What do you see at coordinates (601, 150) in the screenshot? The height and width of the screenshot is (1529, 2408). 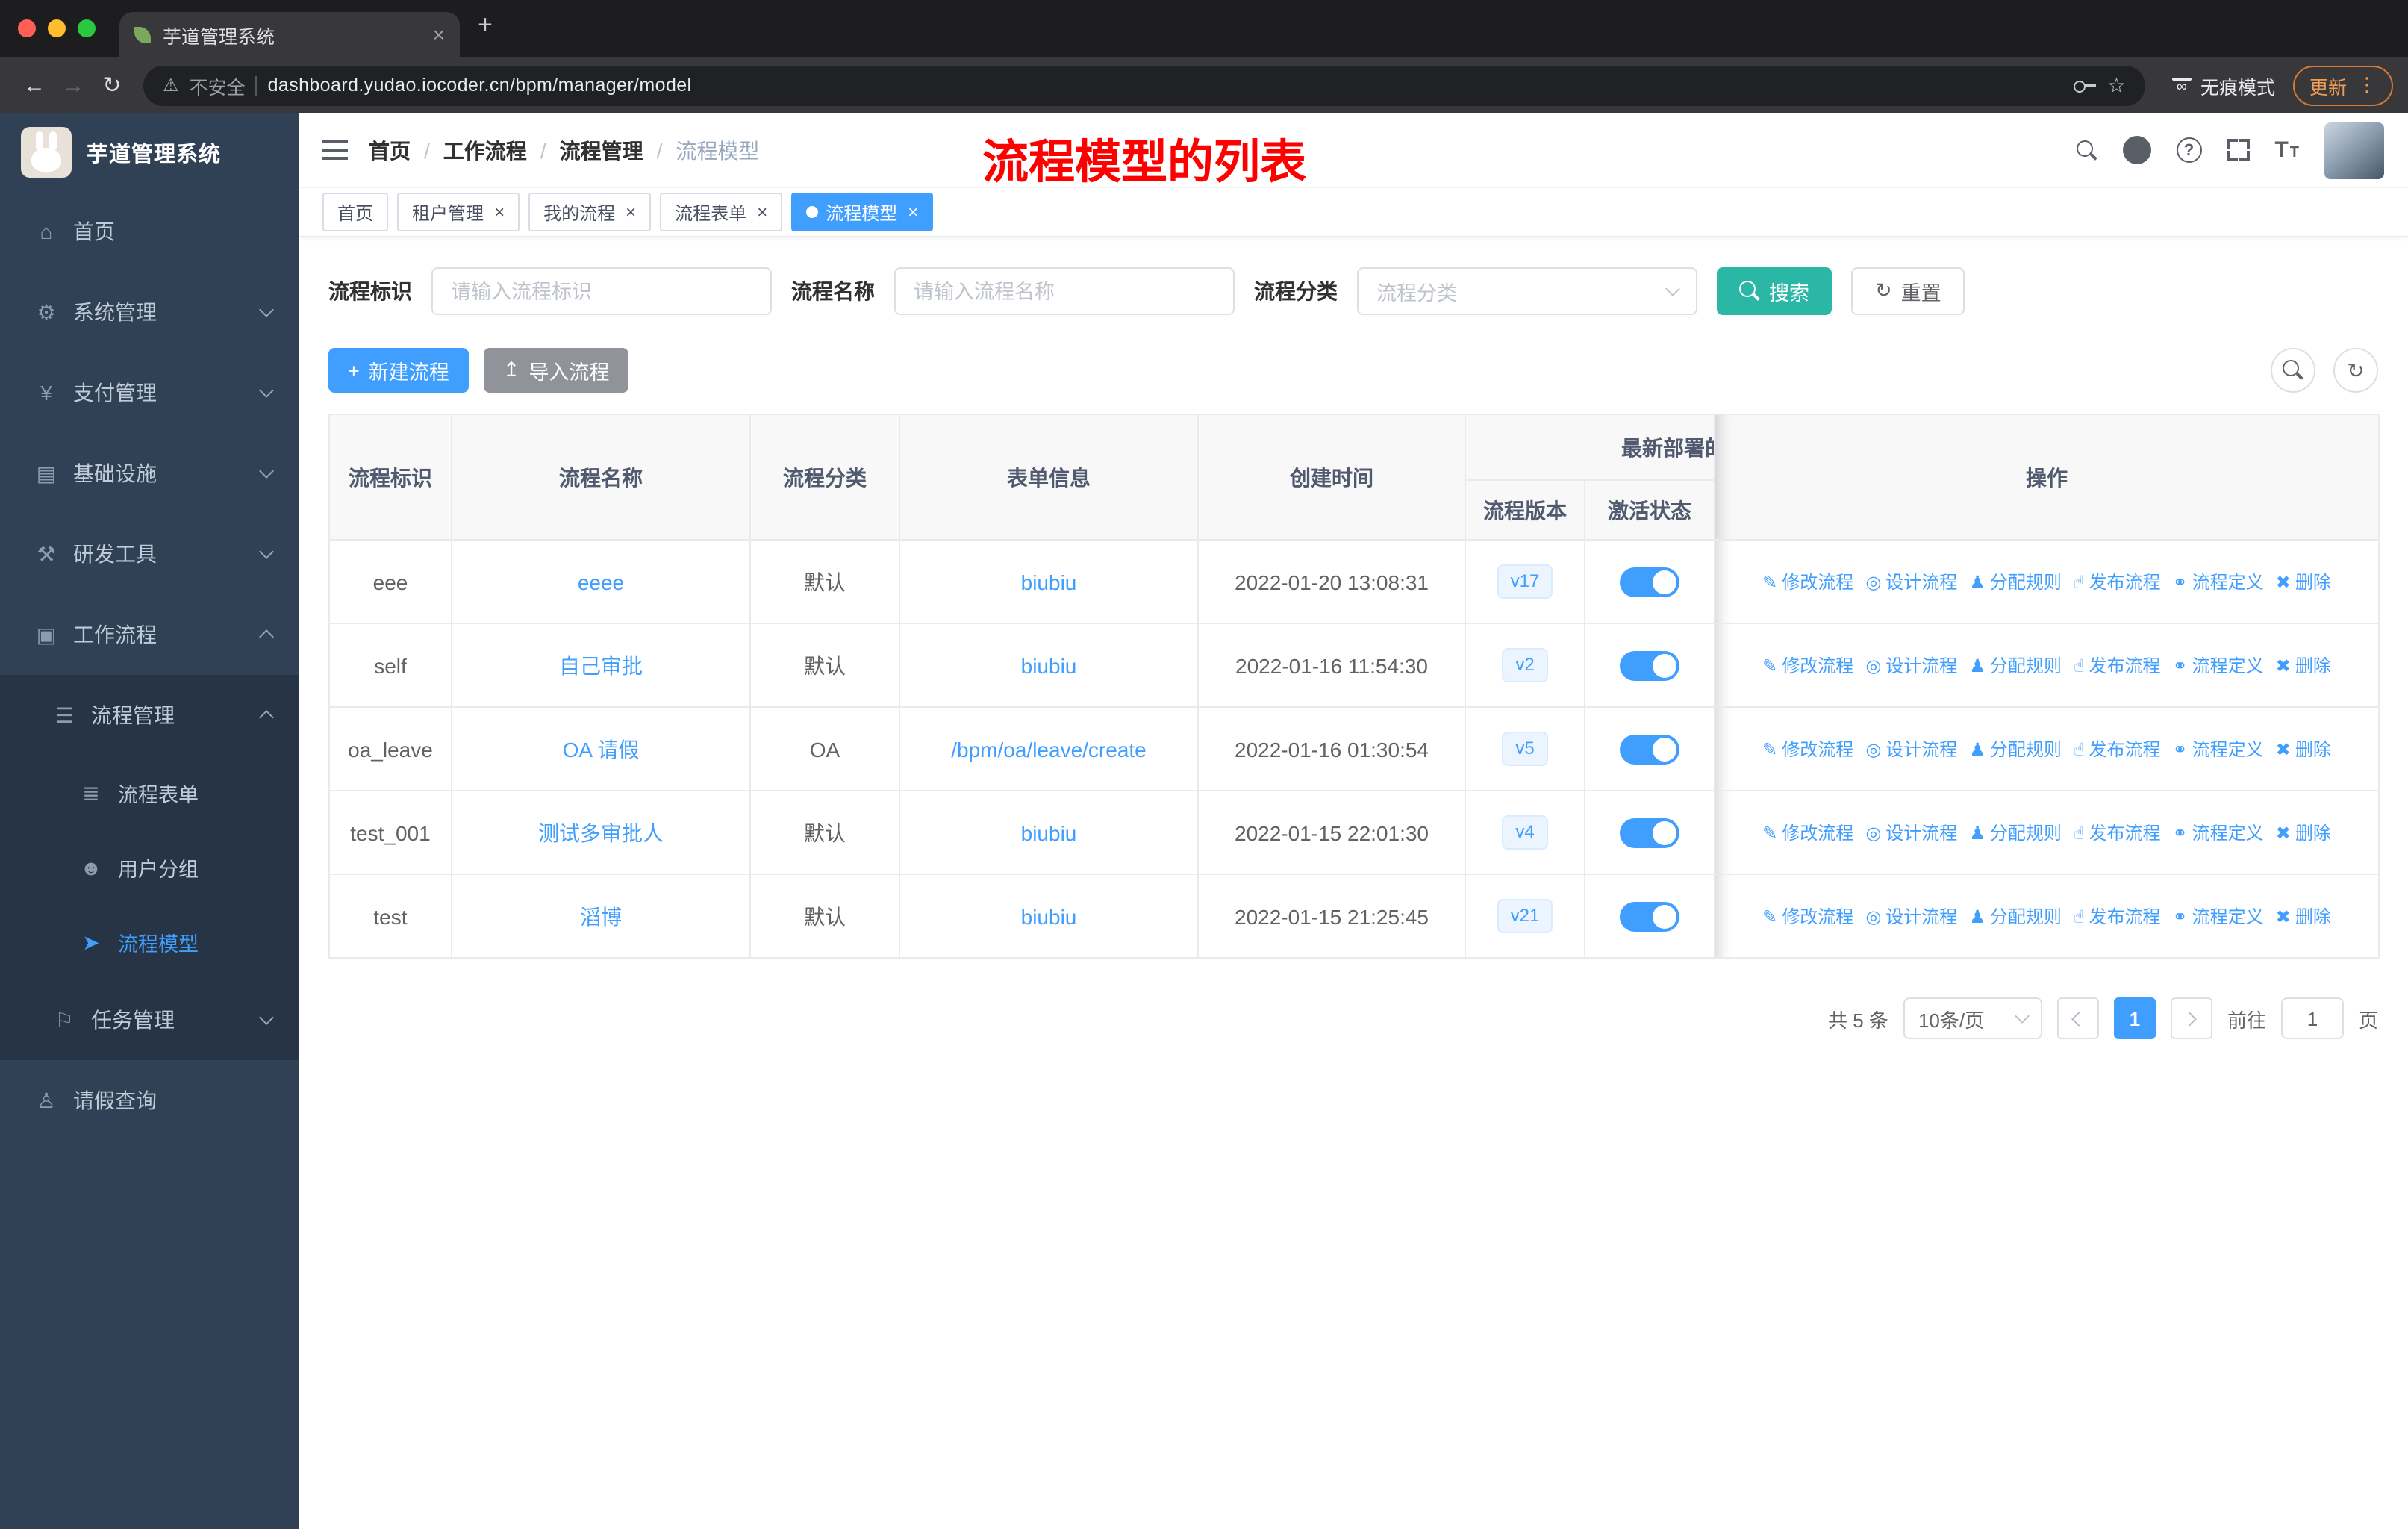 I see `breadcrumb-process-management: 流程管理` at bounding box center [601, 150].